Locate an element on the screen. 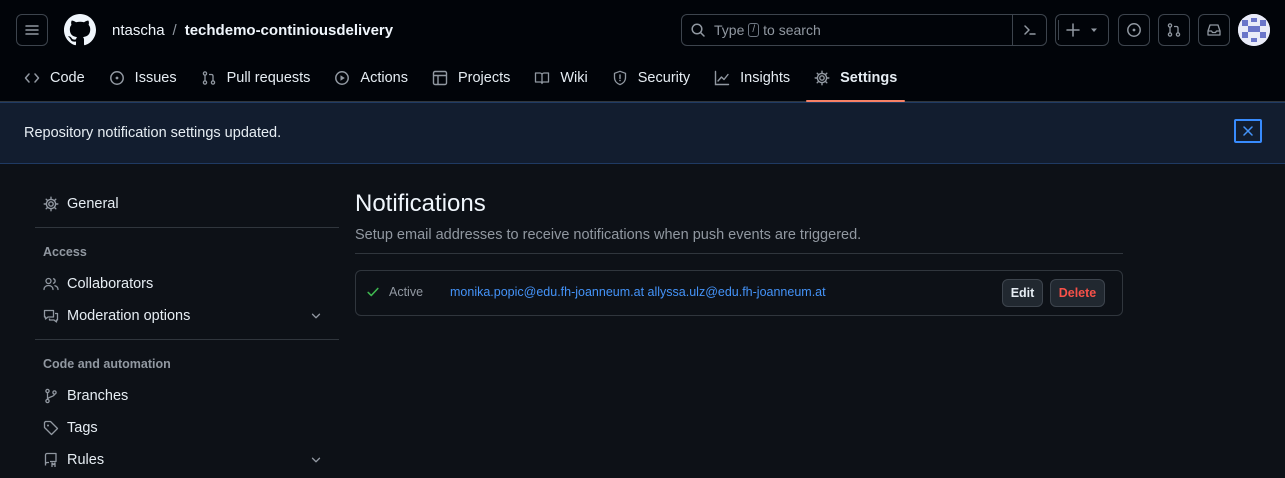 The height and width of the screenshot is (478, 1285). search-shortcut-key: / is located at coordinates (754, 30).